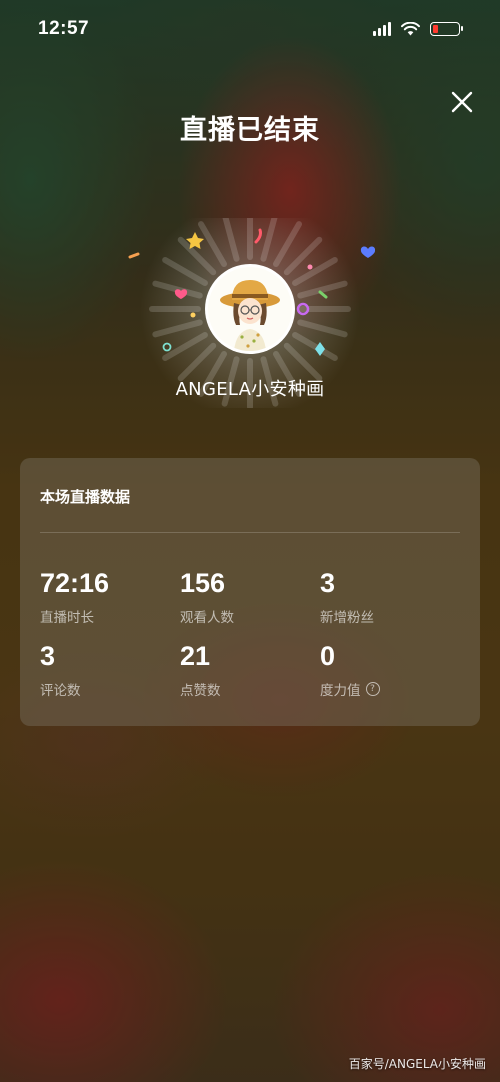 The image size is (500, 1082). I want to click on avatar, so click(250, 309).